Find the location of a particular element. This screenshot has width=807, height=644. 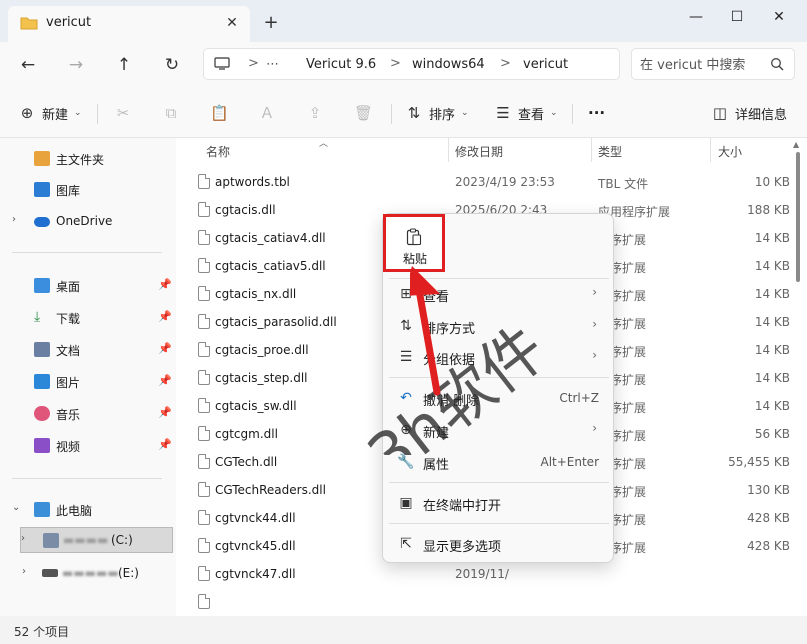

close-window-button: ✕ is located at coordinates (779, 17).